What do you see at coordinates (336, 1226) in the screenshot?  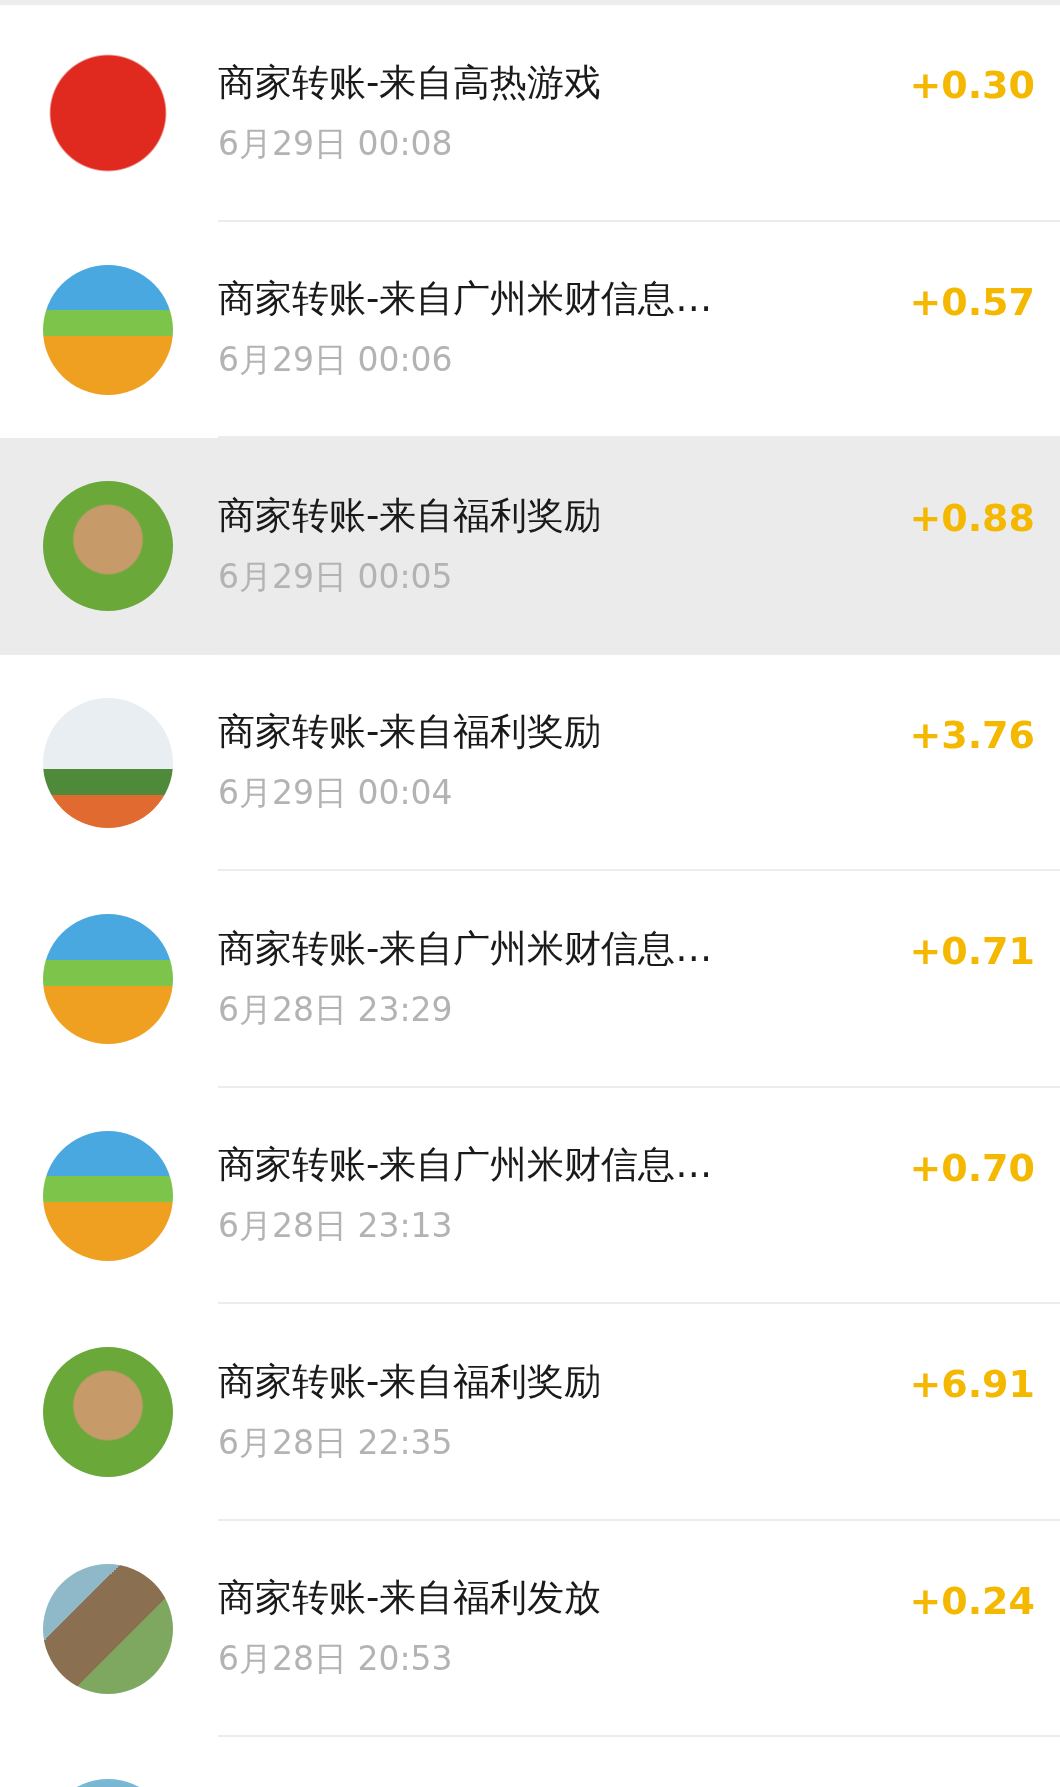 I see `transaction-time: 6月28日 23:13` at bounding box center [336, 1226].